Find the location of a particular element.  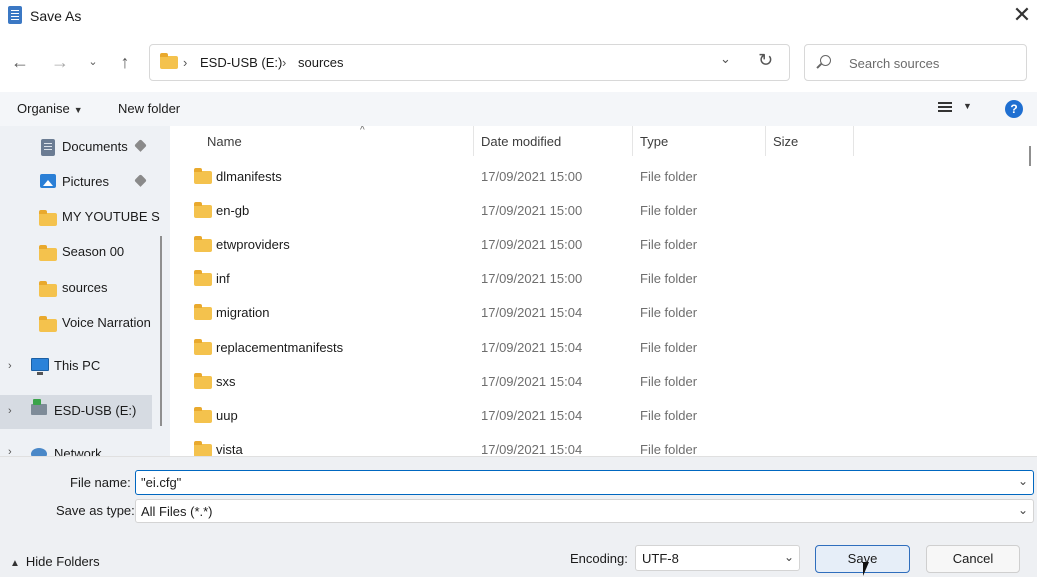

sidebar-item-voice-narration: Voice Narration is located at coordinates (76, 323).